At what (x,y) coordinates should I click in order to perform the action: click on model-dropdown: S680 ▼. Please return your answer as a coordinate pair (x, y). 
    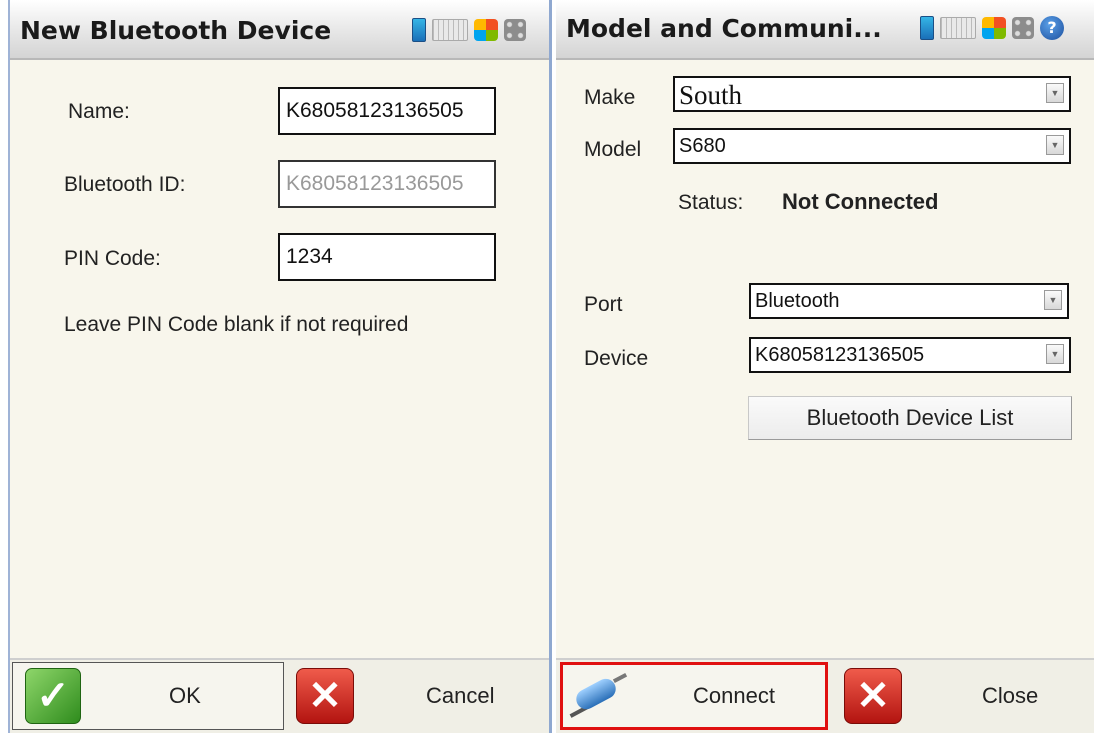
    Looking at the image, I should click on (872, 146).